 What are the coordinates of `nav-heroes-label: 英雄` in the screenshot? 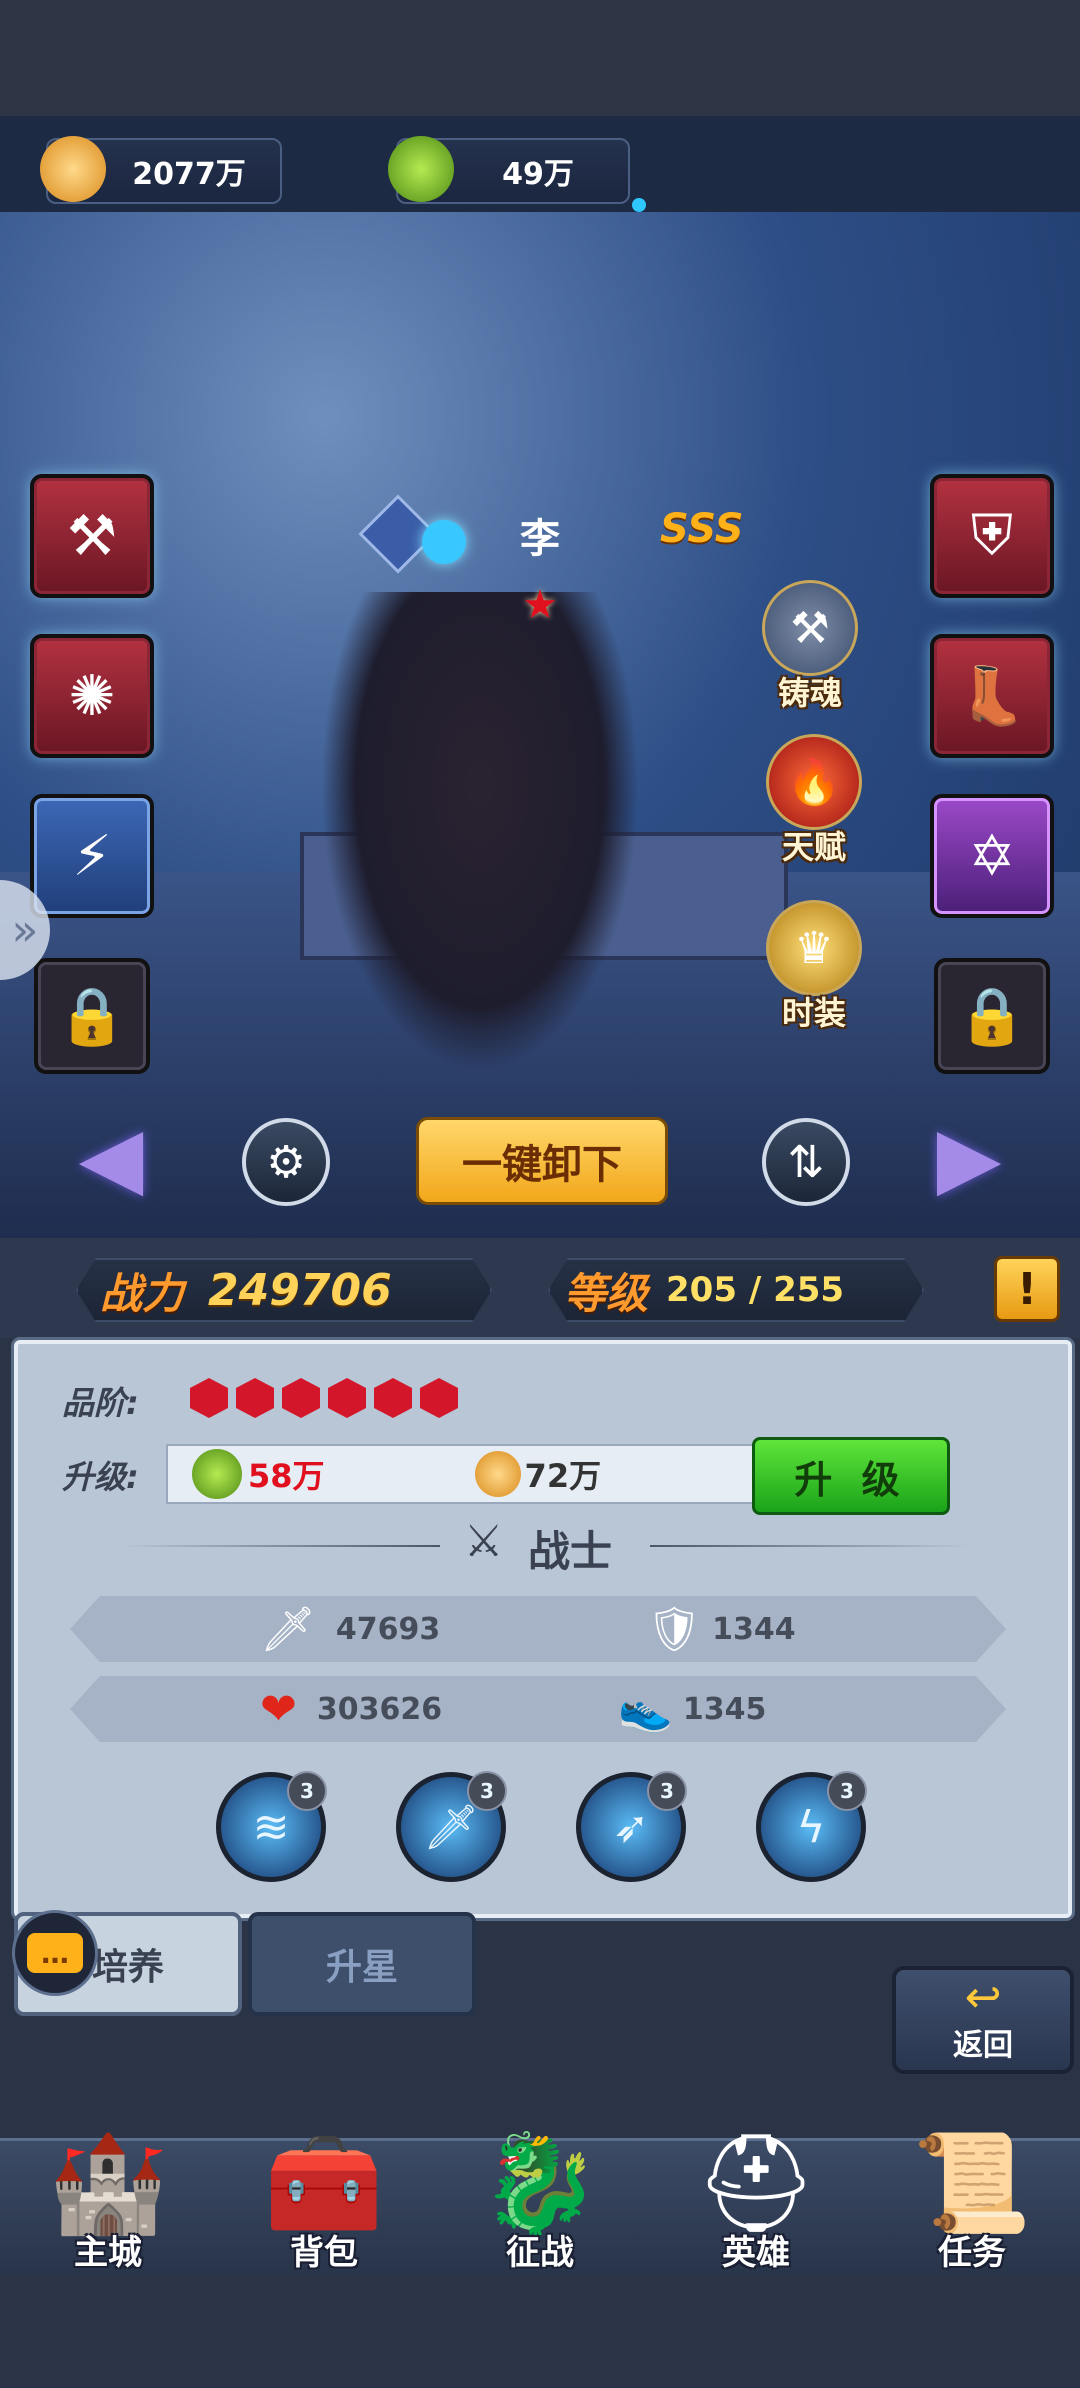 It's located at (756, 2253).